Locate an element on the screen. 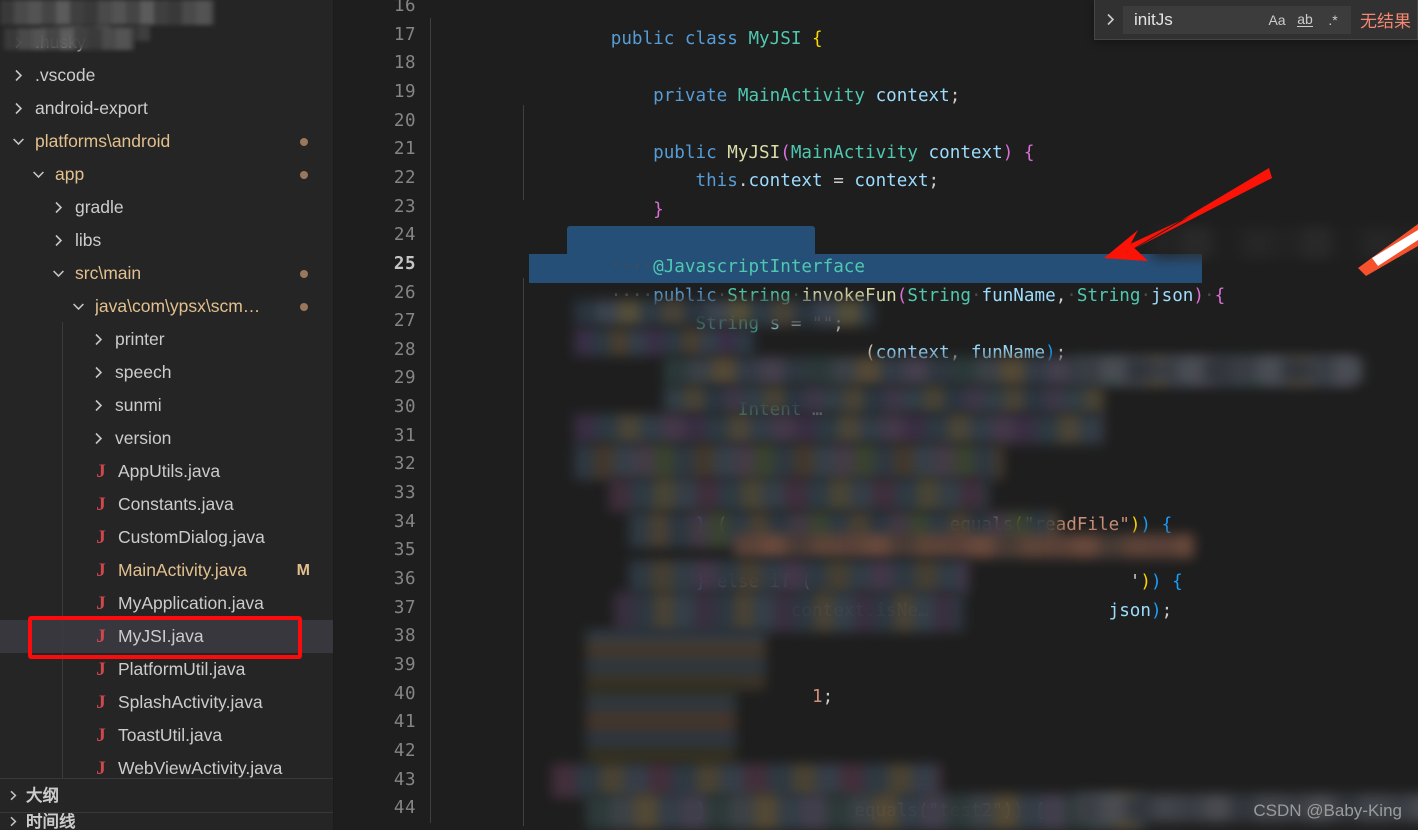 This screenshot has width=1418, height=830. tree-item-constants-java: J Constants.java is located at coordinates (166, 504).